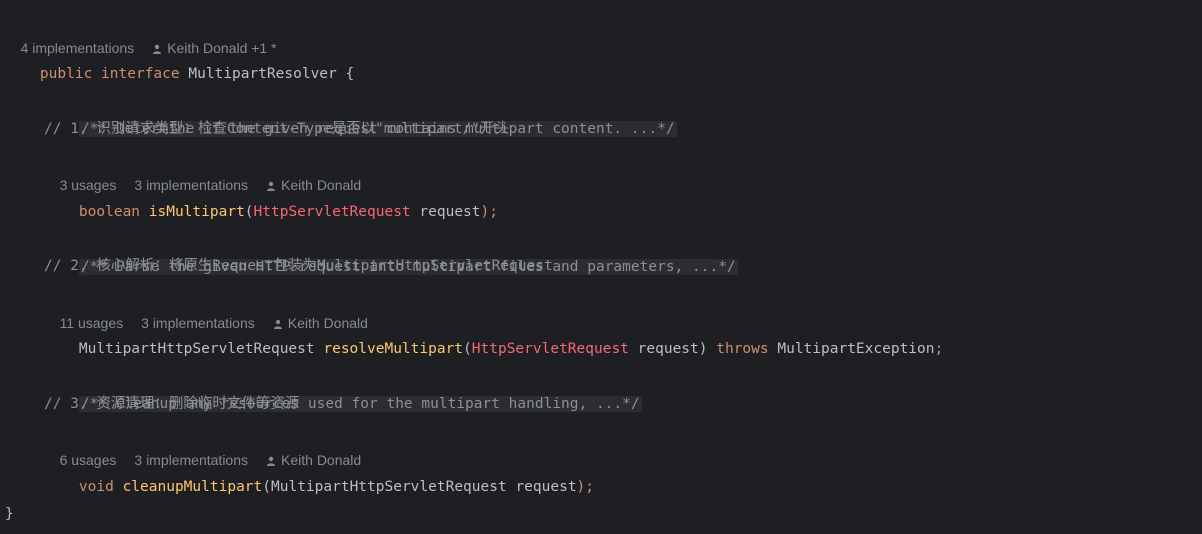 This screenshot has height=534, width=1202. I want to click on keyword-interface: interface, so click(140, 74).